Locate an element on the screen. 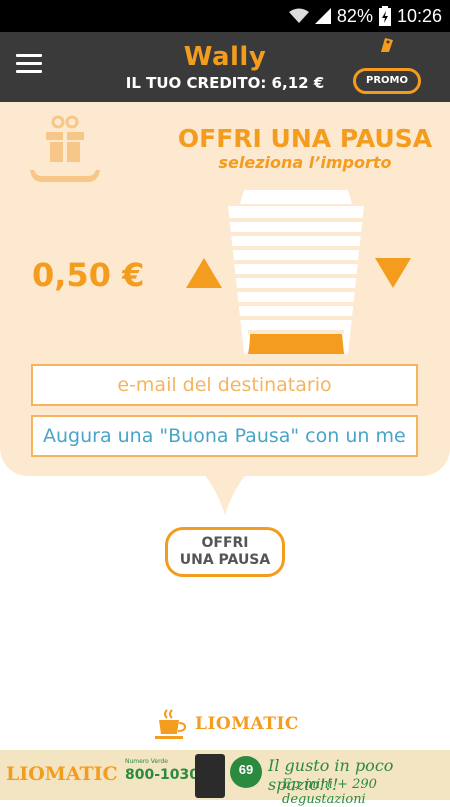  clock: 10:26 is located at coordinates (419, 15).